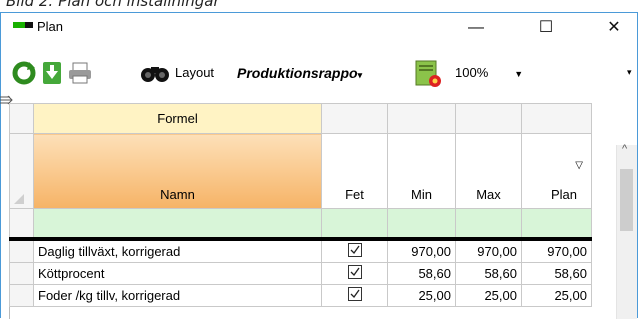 The image size is (641, 319). What do you see at coordinates (472, 72) in the screenshot?
I see `zoom-value: 100%` at bounding box center [472, 72].